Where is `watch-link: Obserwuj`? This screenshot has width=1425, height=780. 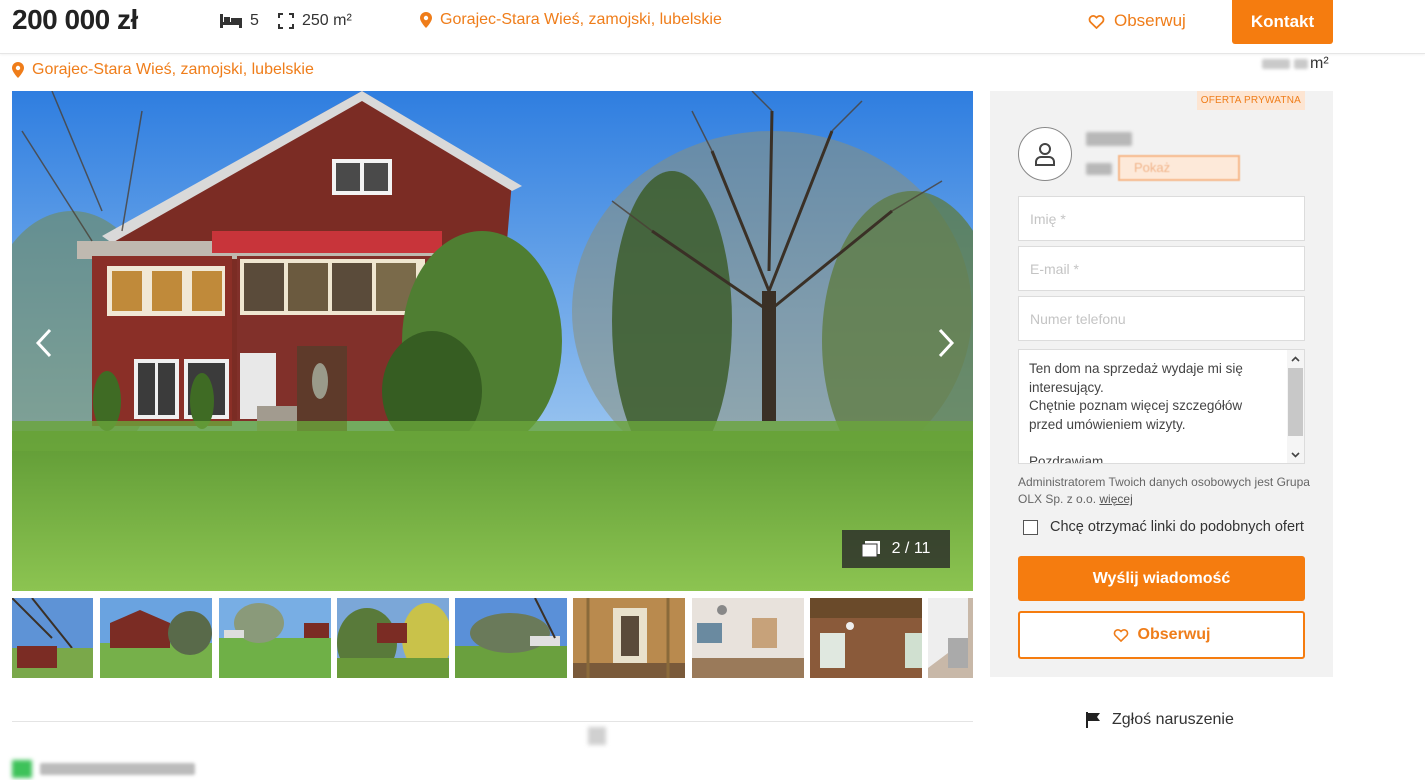
watch-link: Obserwuj is located at coordinates (1137, 21).